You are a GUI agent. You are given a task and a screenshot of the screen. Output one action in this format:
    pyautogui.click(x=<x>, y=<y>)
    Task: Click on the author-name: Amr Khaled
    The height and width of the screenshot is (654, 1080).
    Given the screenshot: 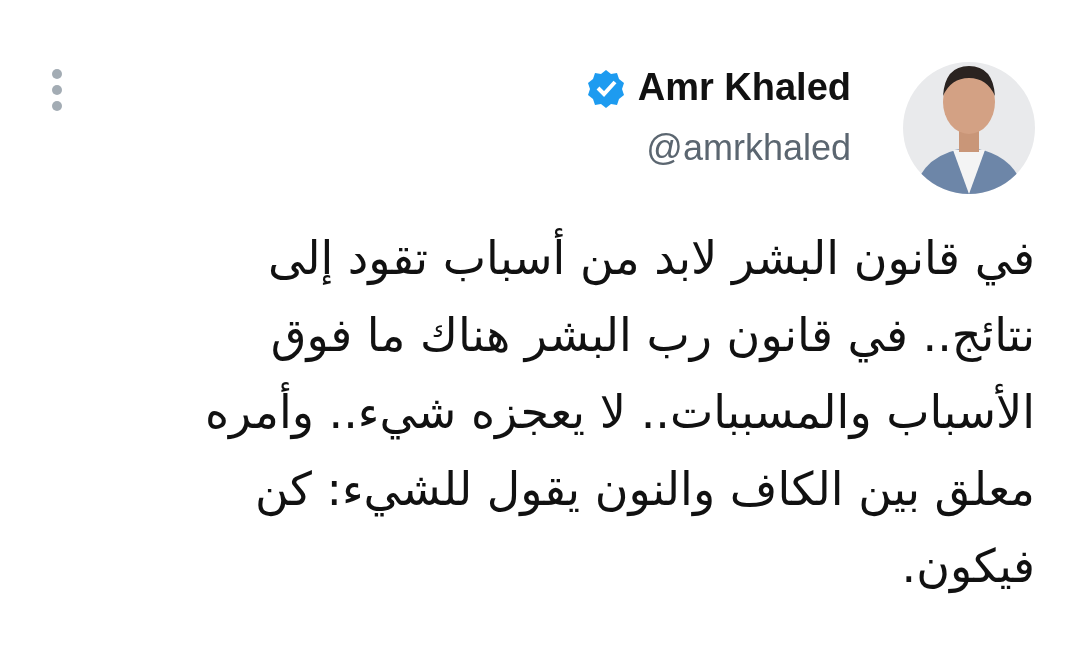 What is the action you would take?
    pyautogui.click(x=744, y=87)
    